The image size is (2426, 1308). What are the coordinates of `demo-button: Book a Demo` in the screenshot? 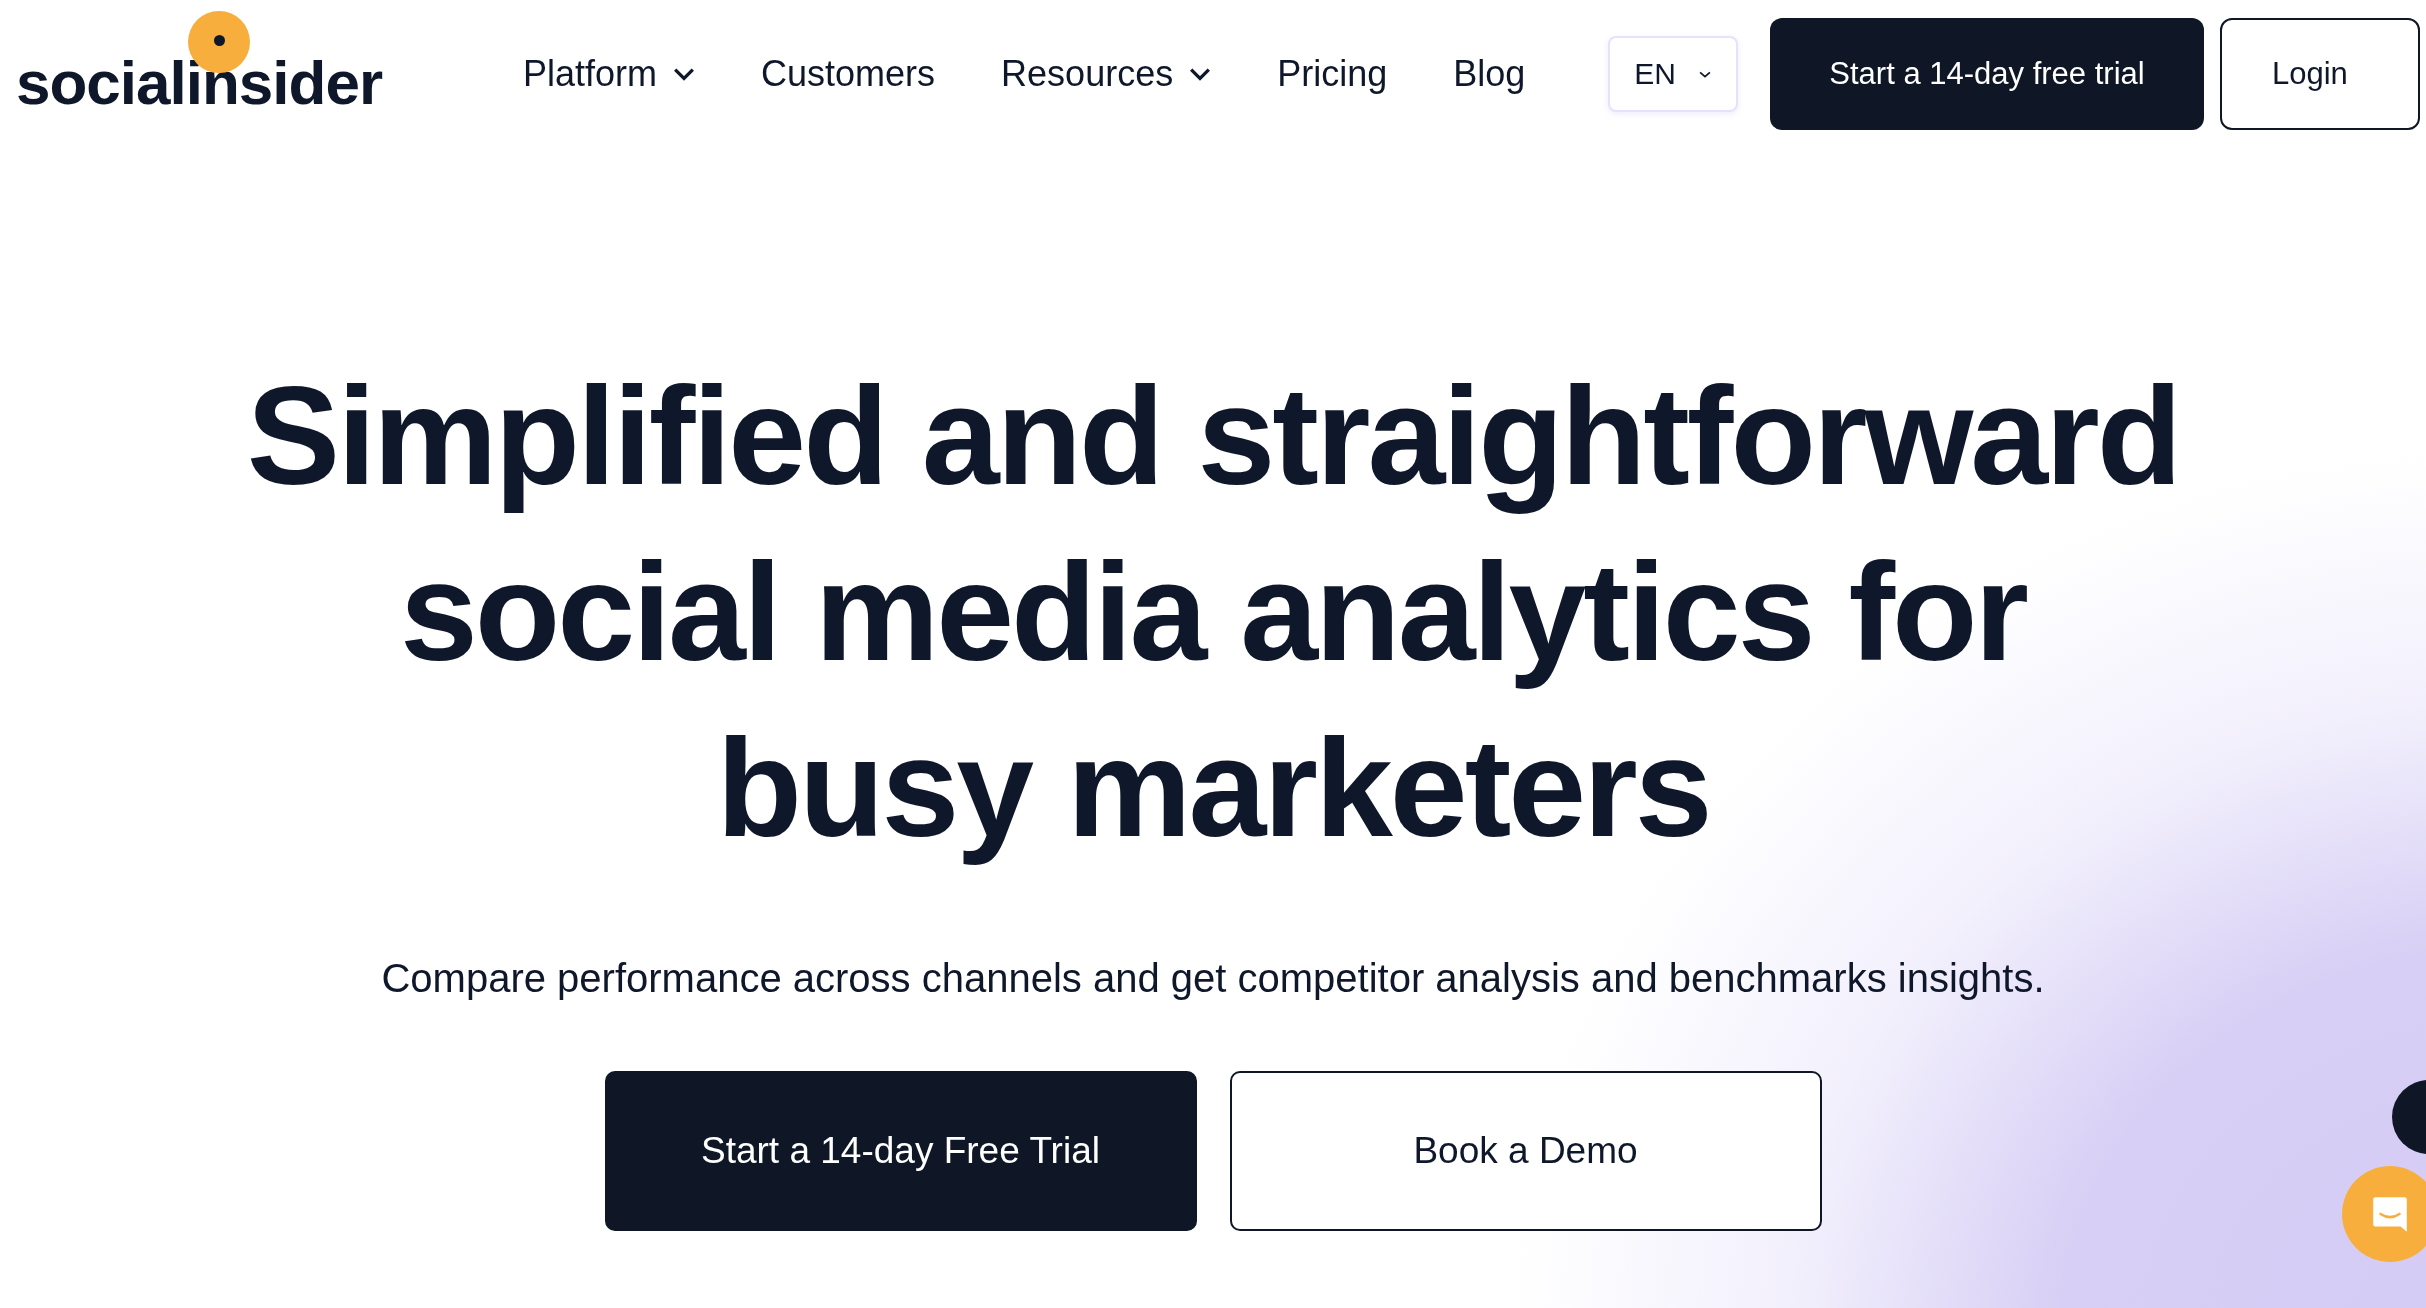 It's located at (1525, 1151).